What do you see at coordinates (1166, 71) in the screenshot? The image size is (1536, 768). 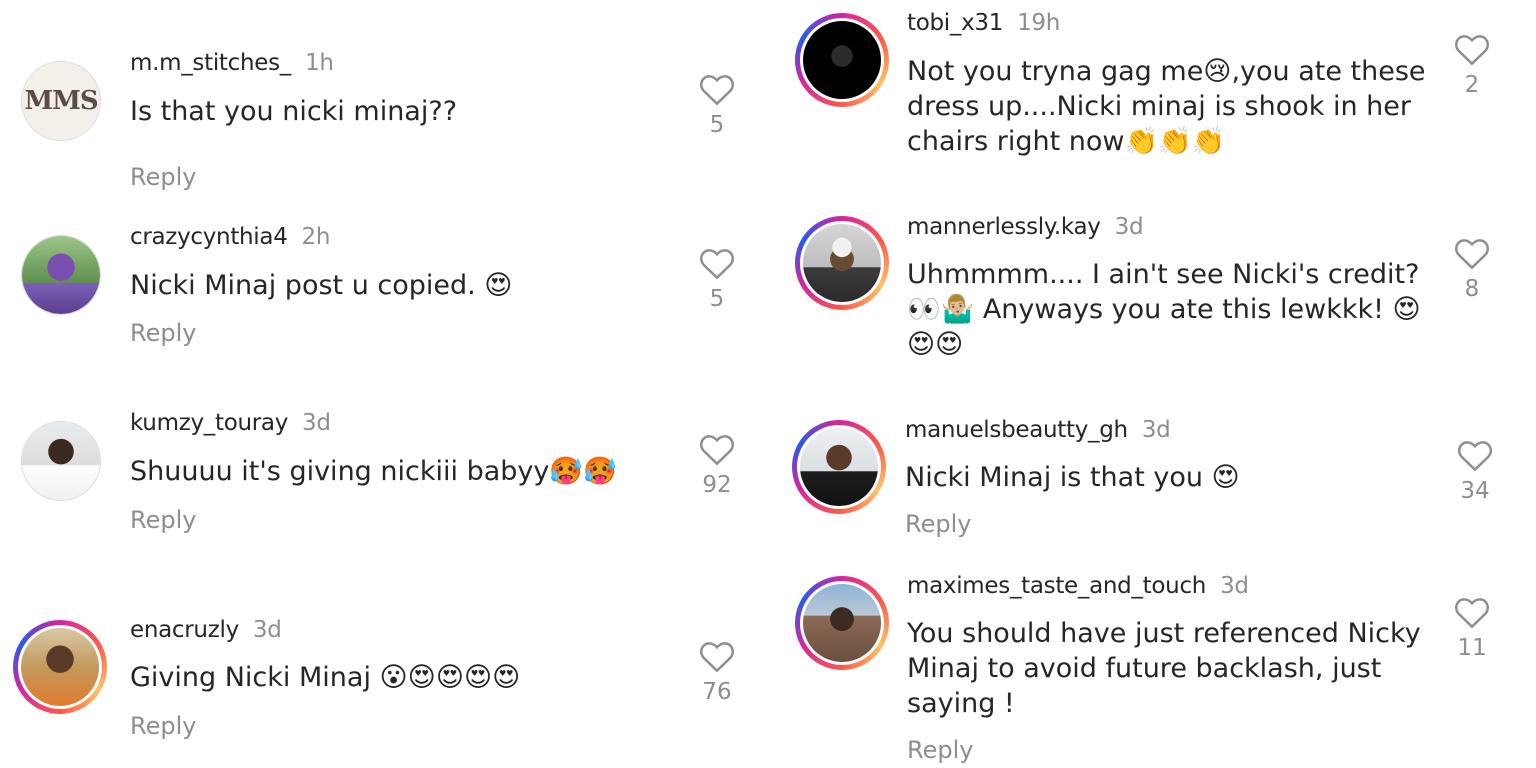 I see `comment-text-line: Not you tryna gag me😢,you ate these` at bounding box center [1166, 71].